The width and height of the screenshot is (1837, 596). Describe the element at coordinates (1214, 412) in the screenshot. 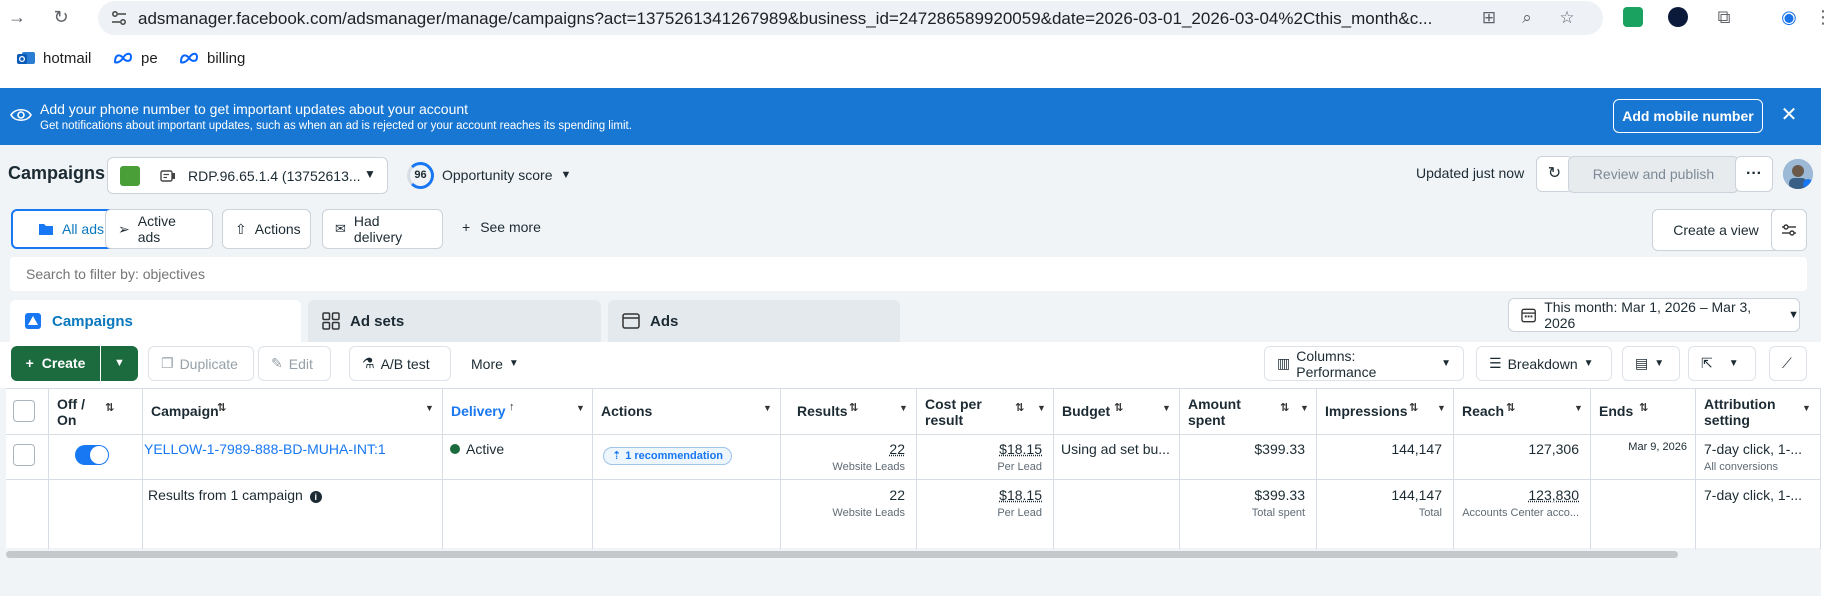

I see `header-label: Amount spent` at that location.